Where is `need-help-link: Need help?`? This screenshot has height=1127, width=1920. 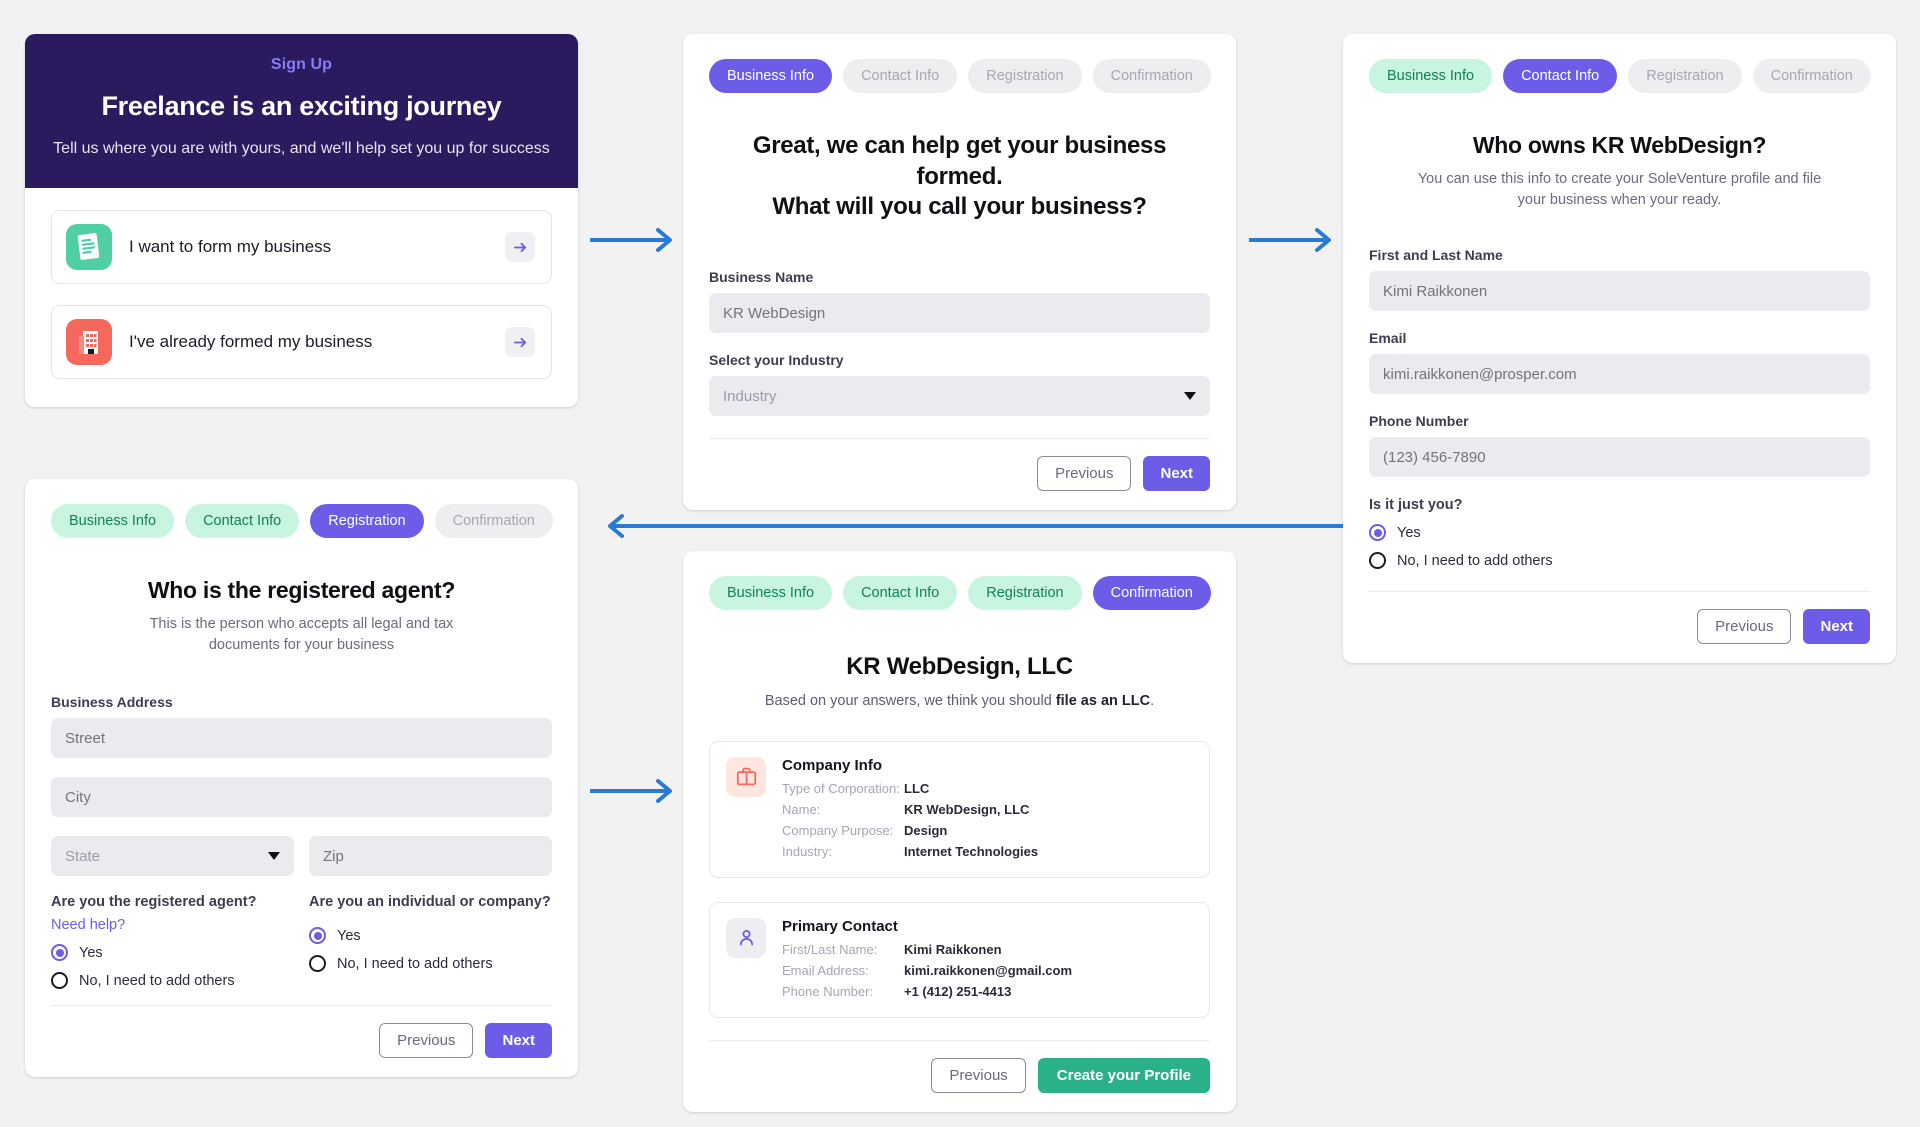
need-help-link: Need help? is located at coordinates (172, 925).